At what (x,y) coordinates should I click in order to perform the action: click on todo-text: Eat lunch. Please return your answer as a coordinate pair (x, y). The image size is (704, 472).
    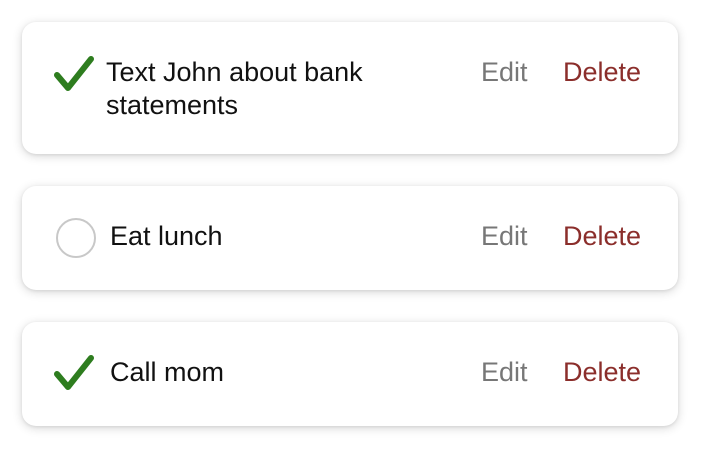
    Looking at the image, I should click on (166, 236).